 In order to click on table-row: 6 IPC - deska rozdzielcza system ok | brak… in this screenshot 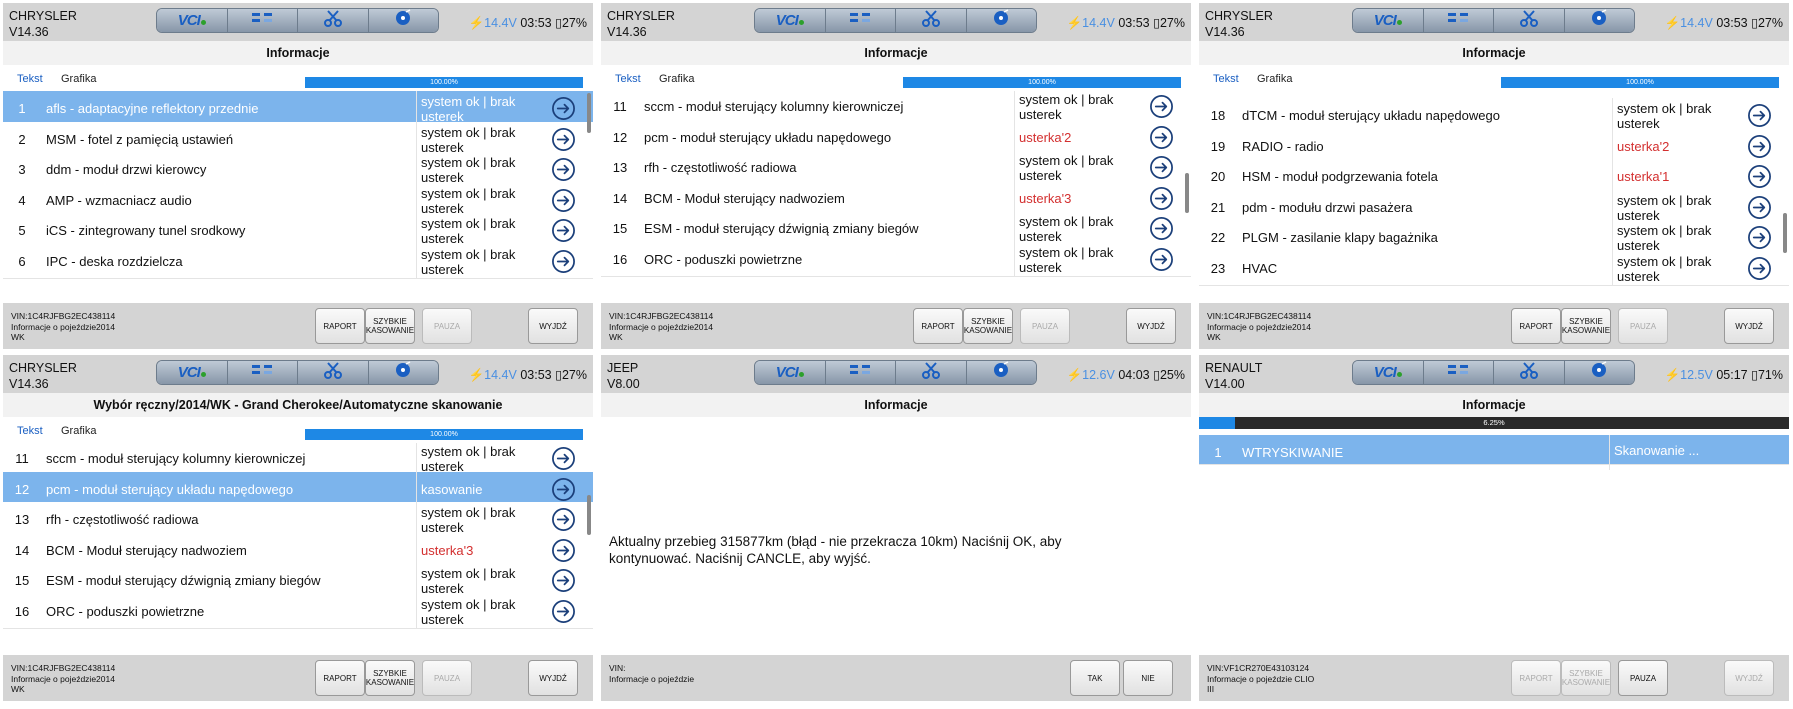, I will do `click(298, 261)`.